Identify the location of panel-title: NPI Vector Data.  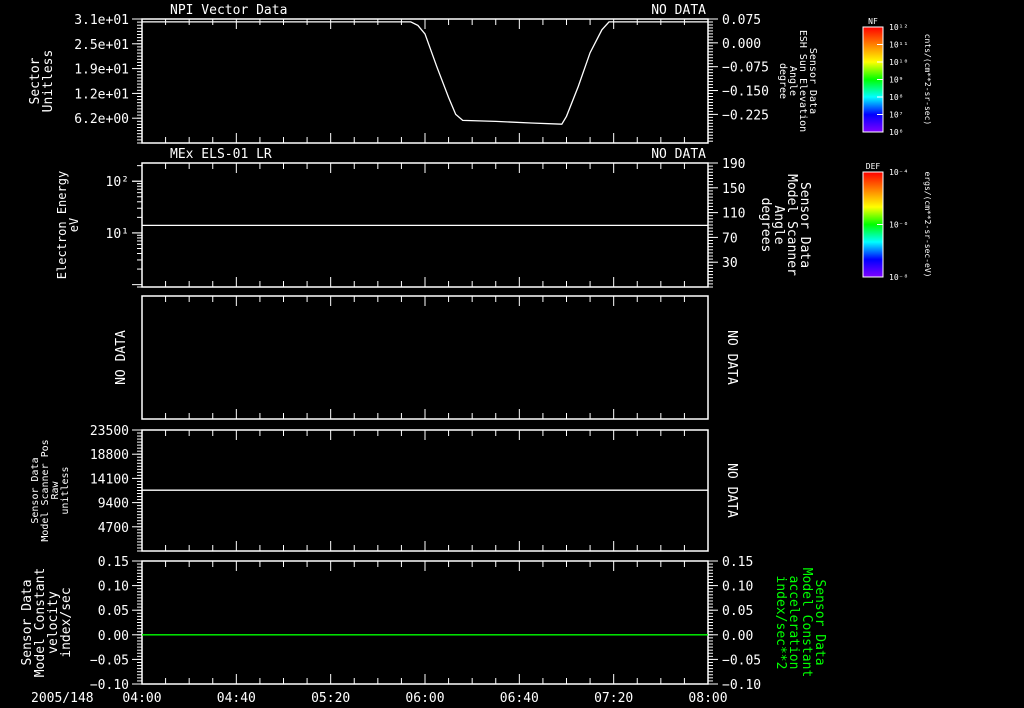
(228, 10).